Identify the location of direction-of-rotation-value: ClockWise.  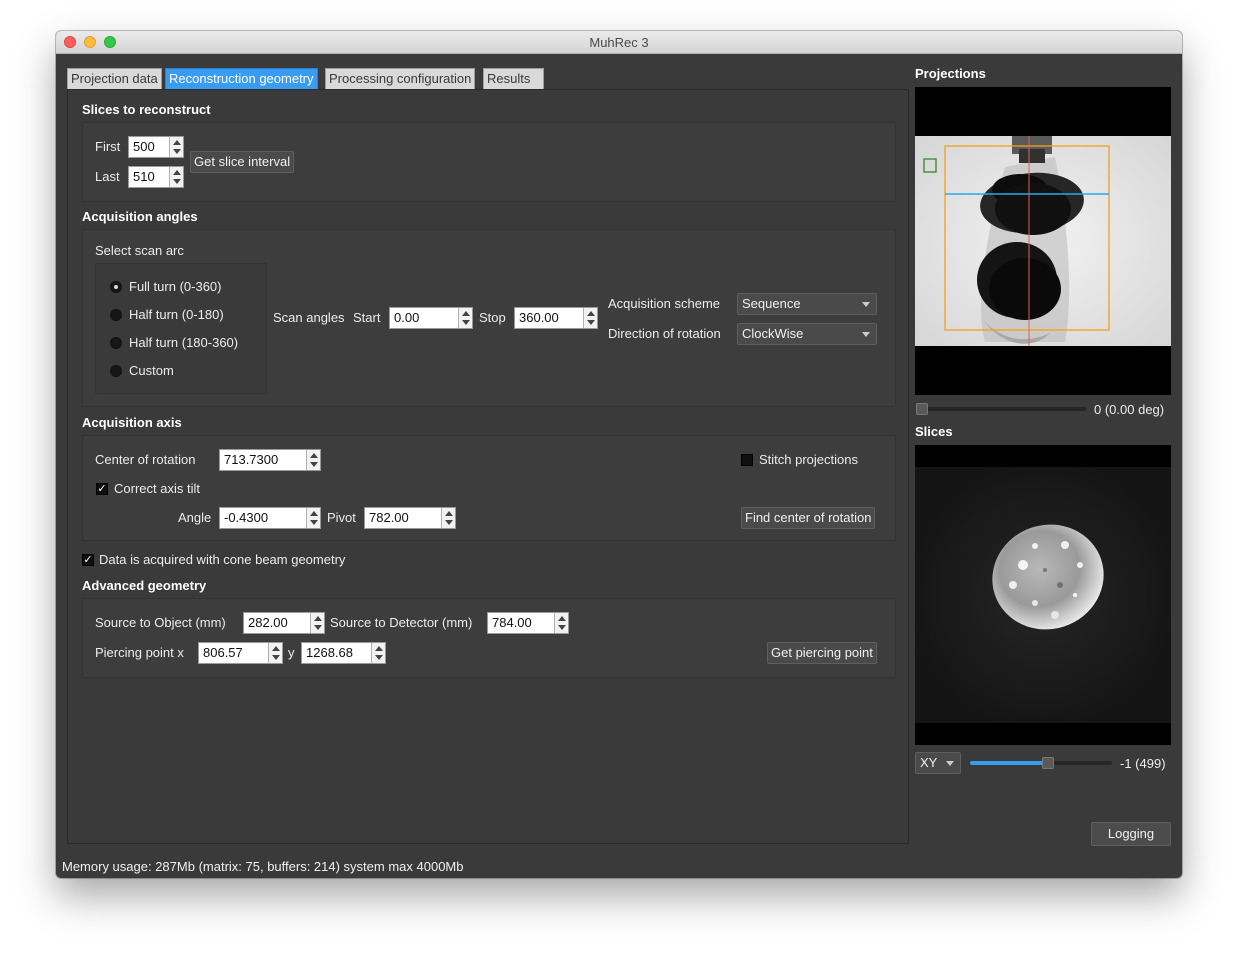
(773, 333).